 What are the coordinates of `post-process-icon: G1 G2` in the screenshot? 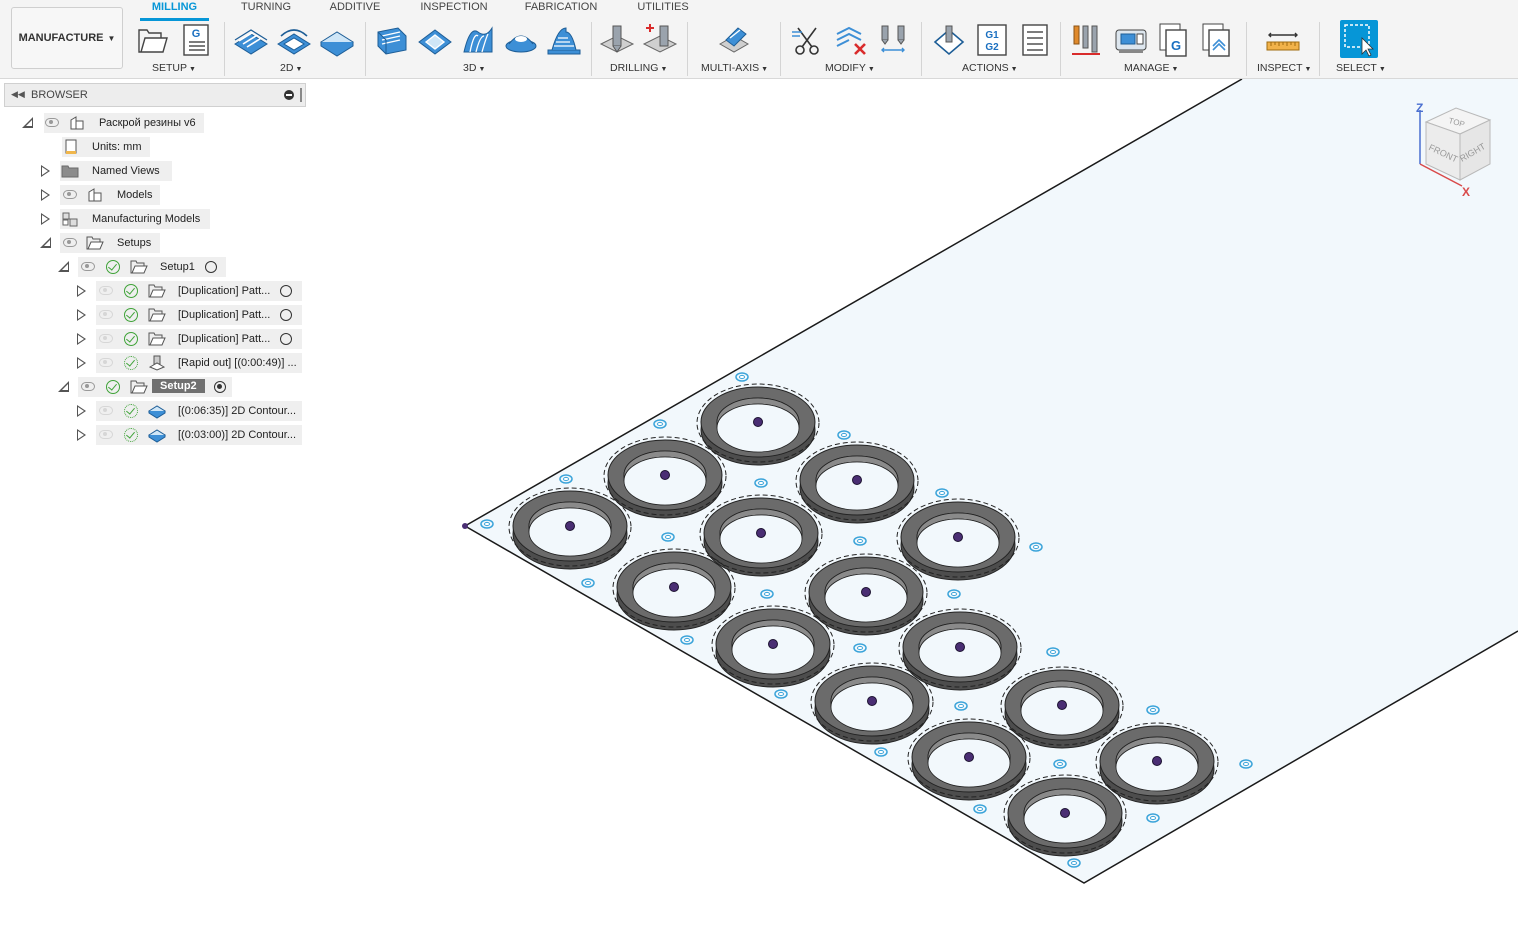 It's located at (992, 40).